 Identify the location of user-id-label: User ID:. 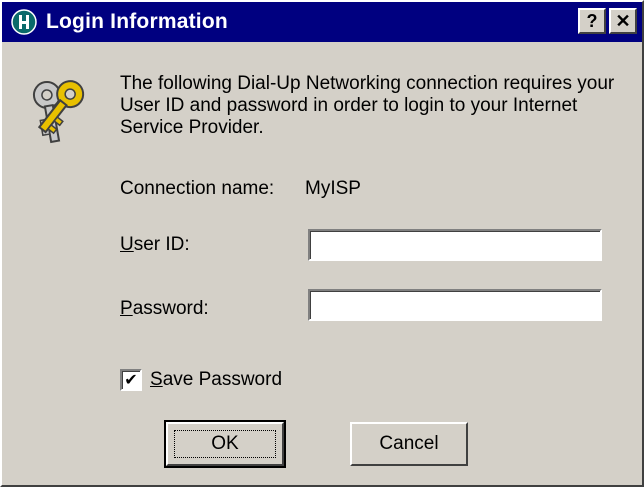
(155, 245).